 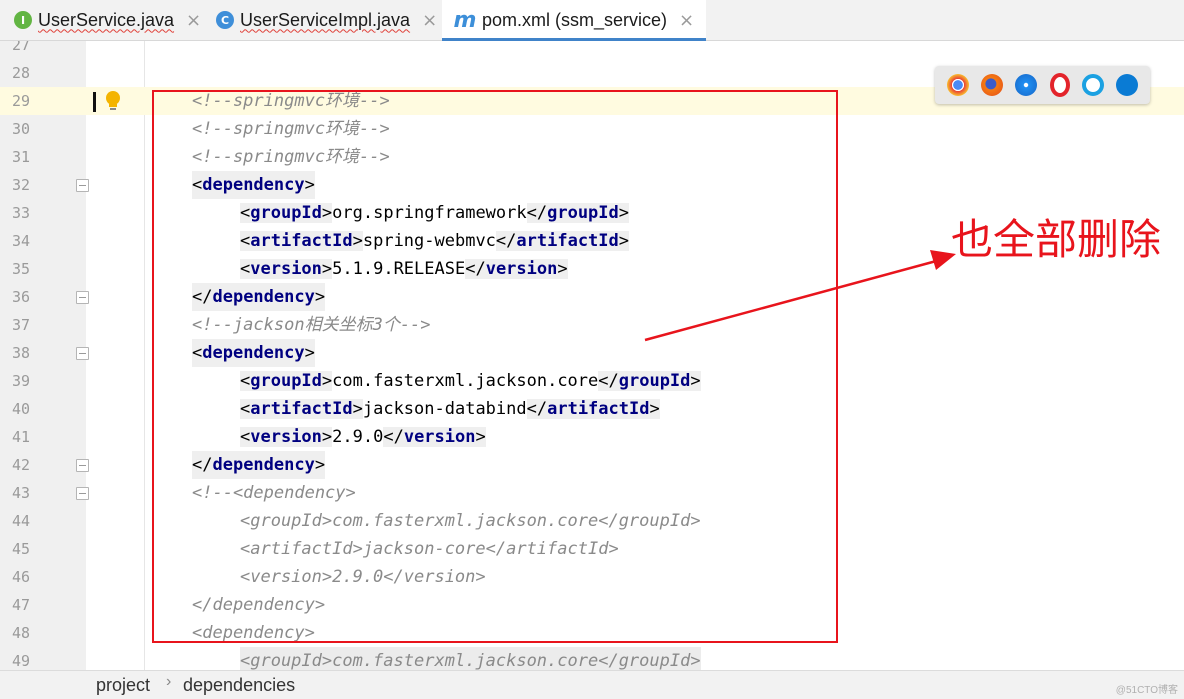 What do you see at coordinates (239, 685) in the screenshot?
I see `breadcrumb-dependencies: dependencies` at bounding box center [239, 685].